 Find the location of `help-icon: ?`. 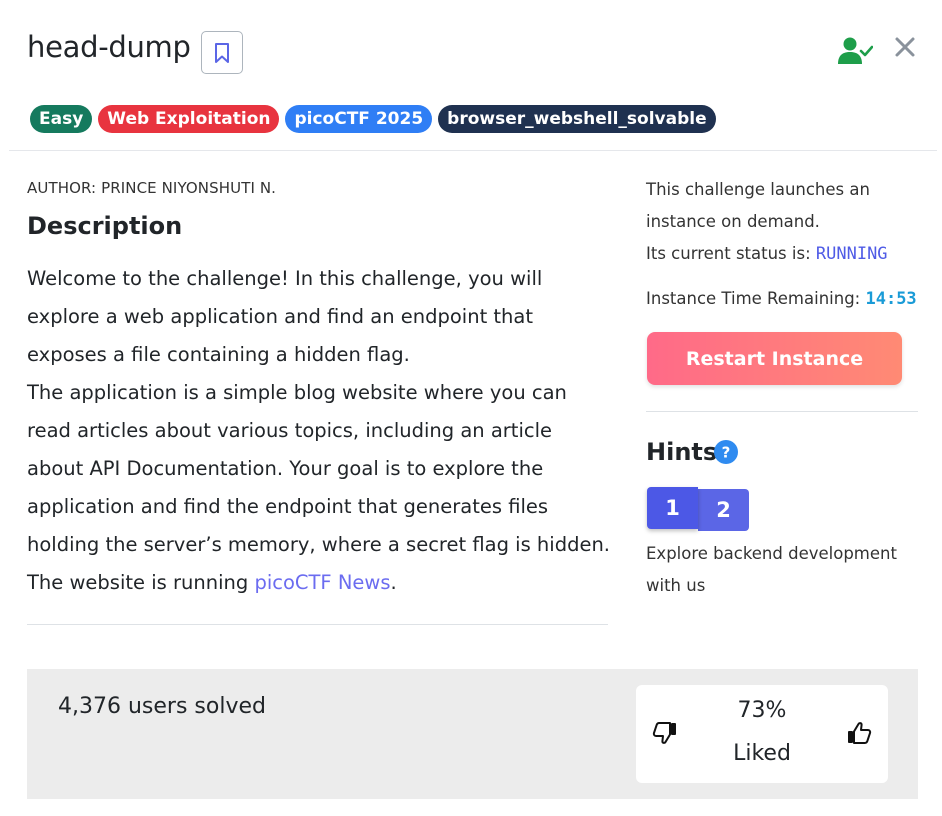

help-icon: ? is located at coordinates (726, 452).